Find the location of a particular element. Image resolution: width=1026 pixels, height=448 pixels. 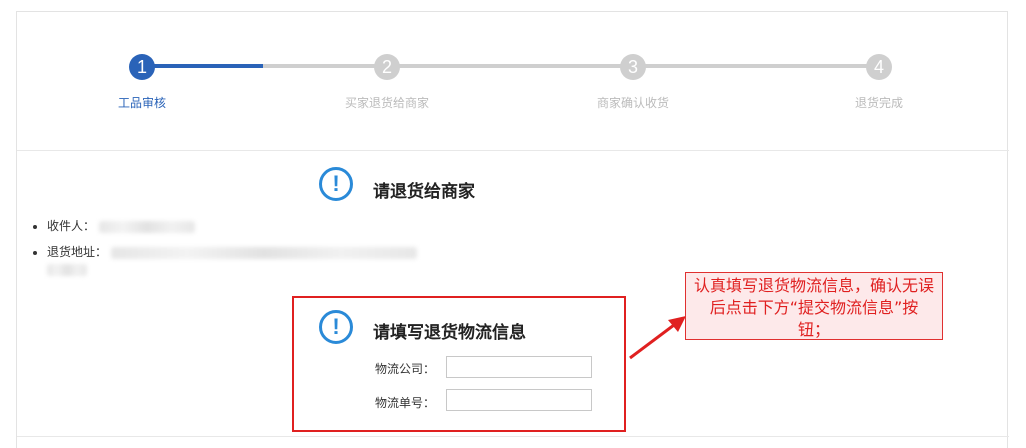

step-2-circle: 2 is located at coordinates (387, 67).